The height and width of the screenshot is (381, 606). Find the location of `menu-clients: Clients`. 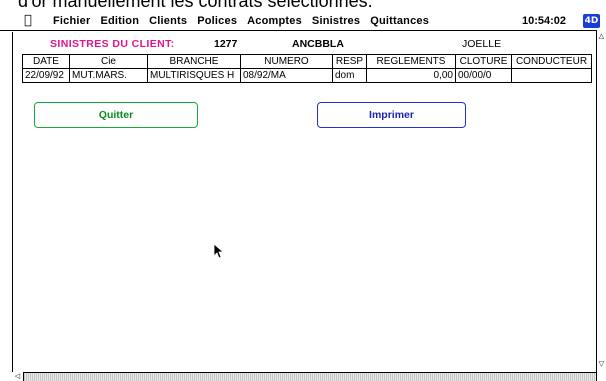

menu-clients: Clients is located at coordinates (168, 21).